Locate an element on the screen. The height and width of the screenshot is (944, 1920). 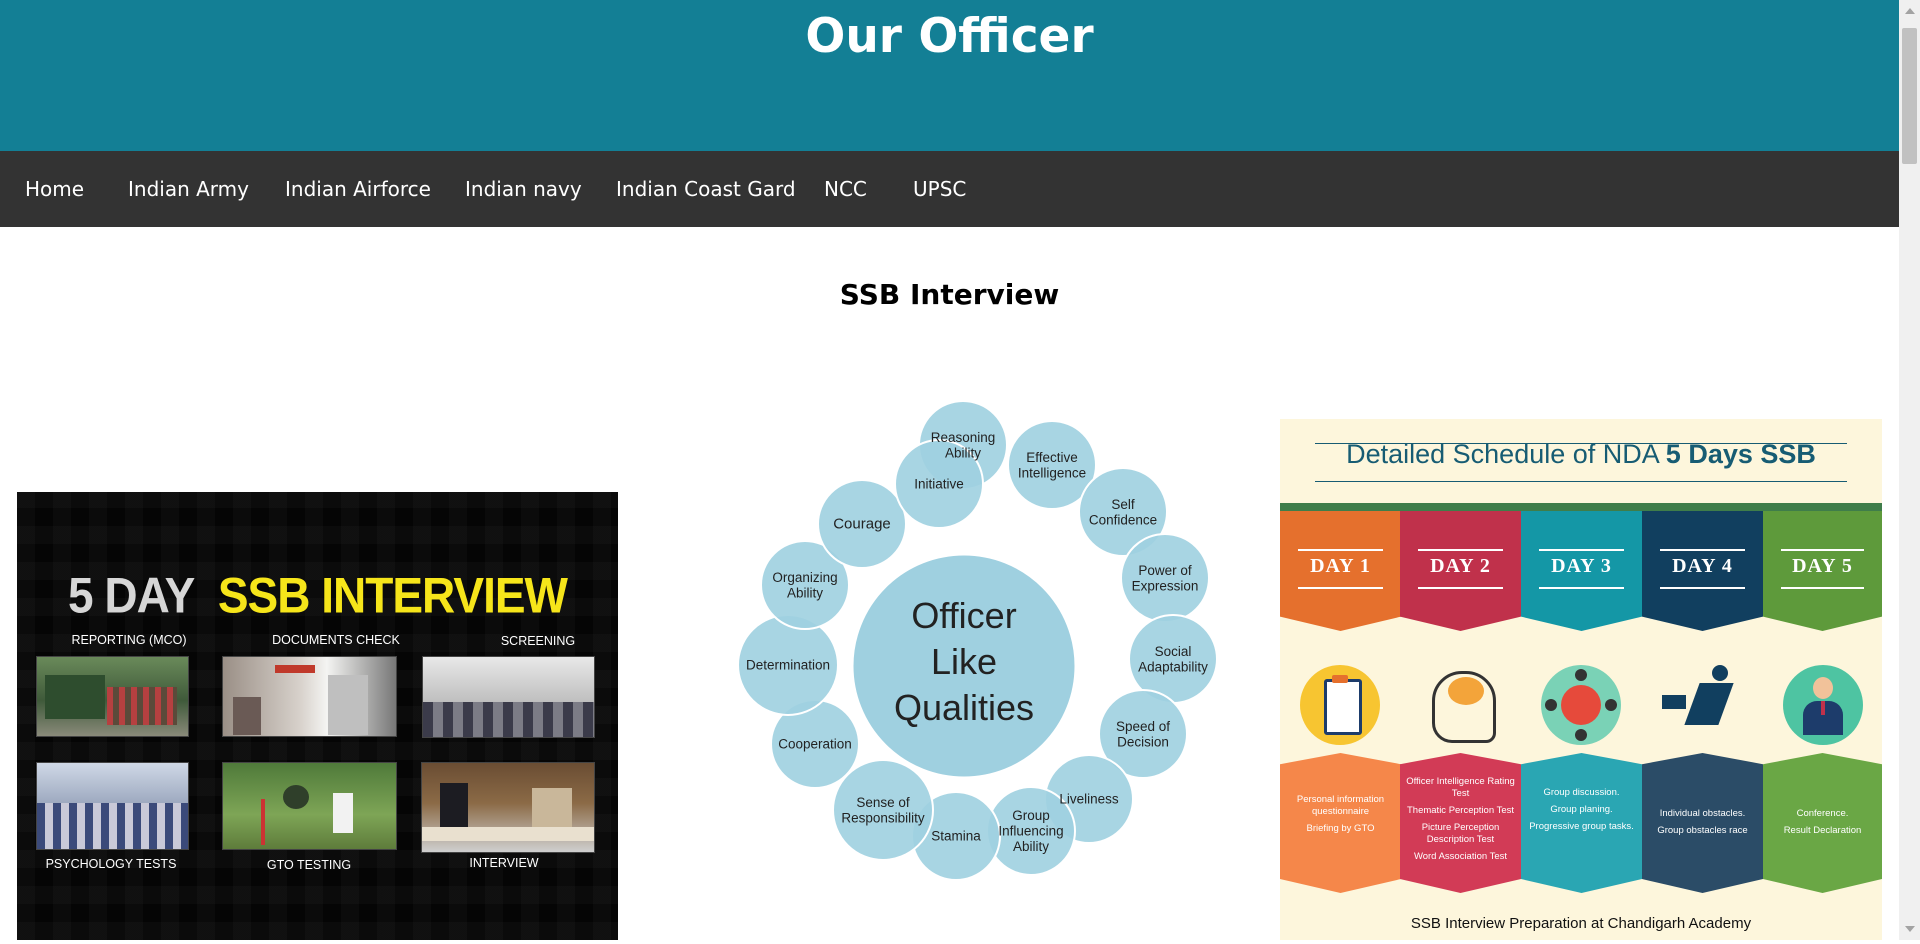
olq-quality-label: Speed of Decision is located at coordinates (1143, 734).